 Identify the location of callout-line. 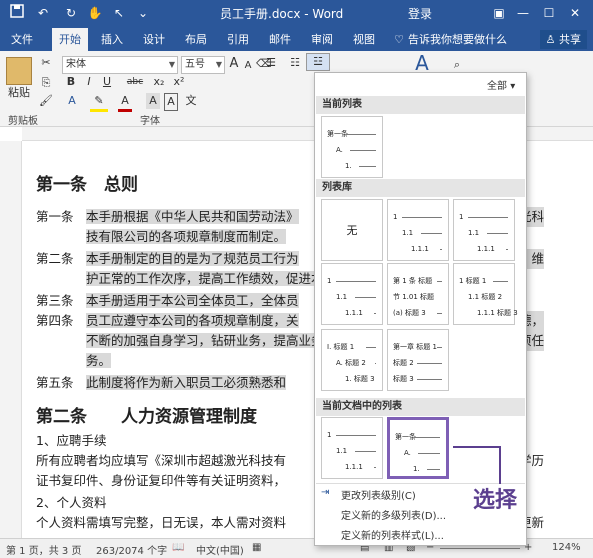
(477, 465).